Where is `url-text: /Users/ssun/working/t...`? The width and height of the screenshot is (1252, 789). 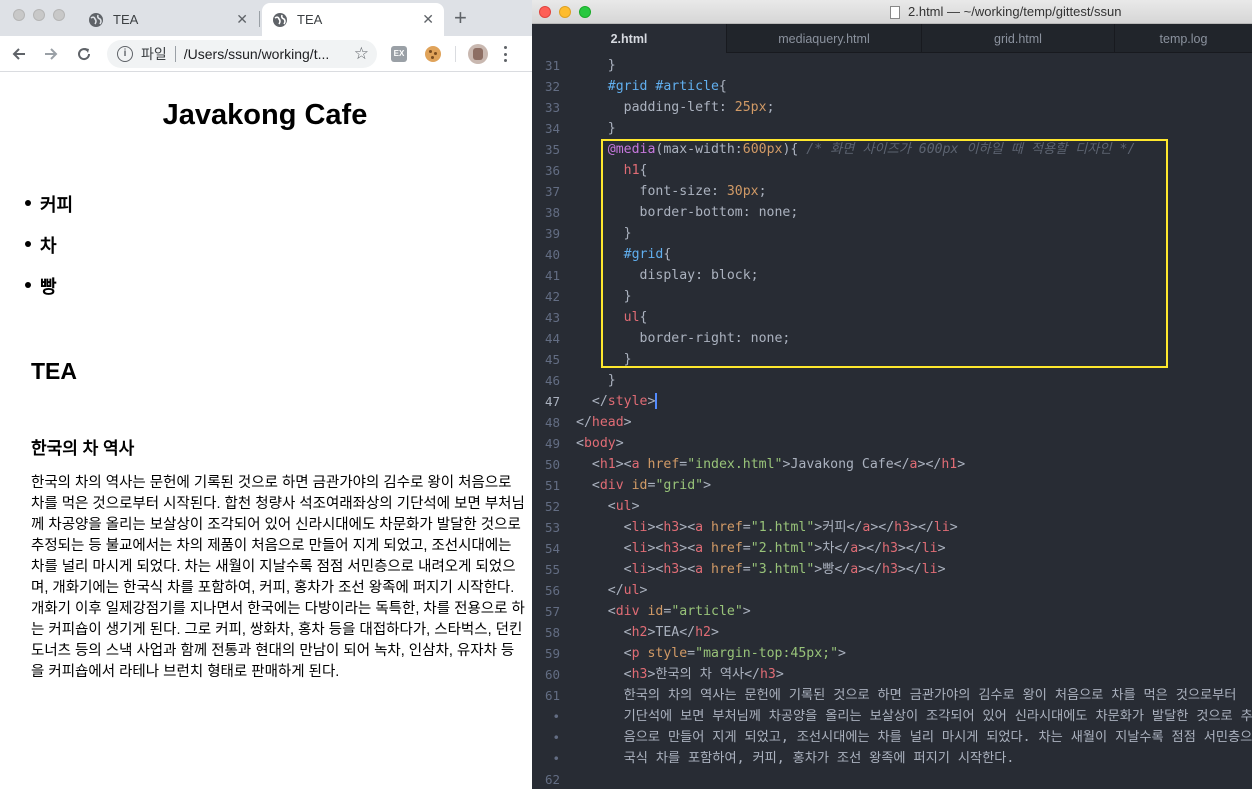 url-text: /Users/ssun/working/t... is located at coordinates (266, 54).